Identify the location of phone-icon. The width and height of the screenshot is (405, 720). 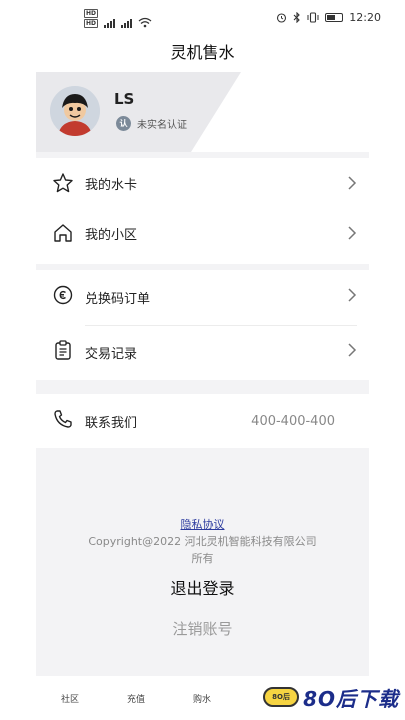
(63, 419).